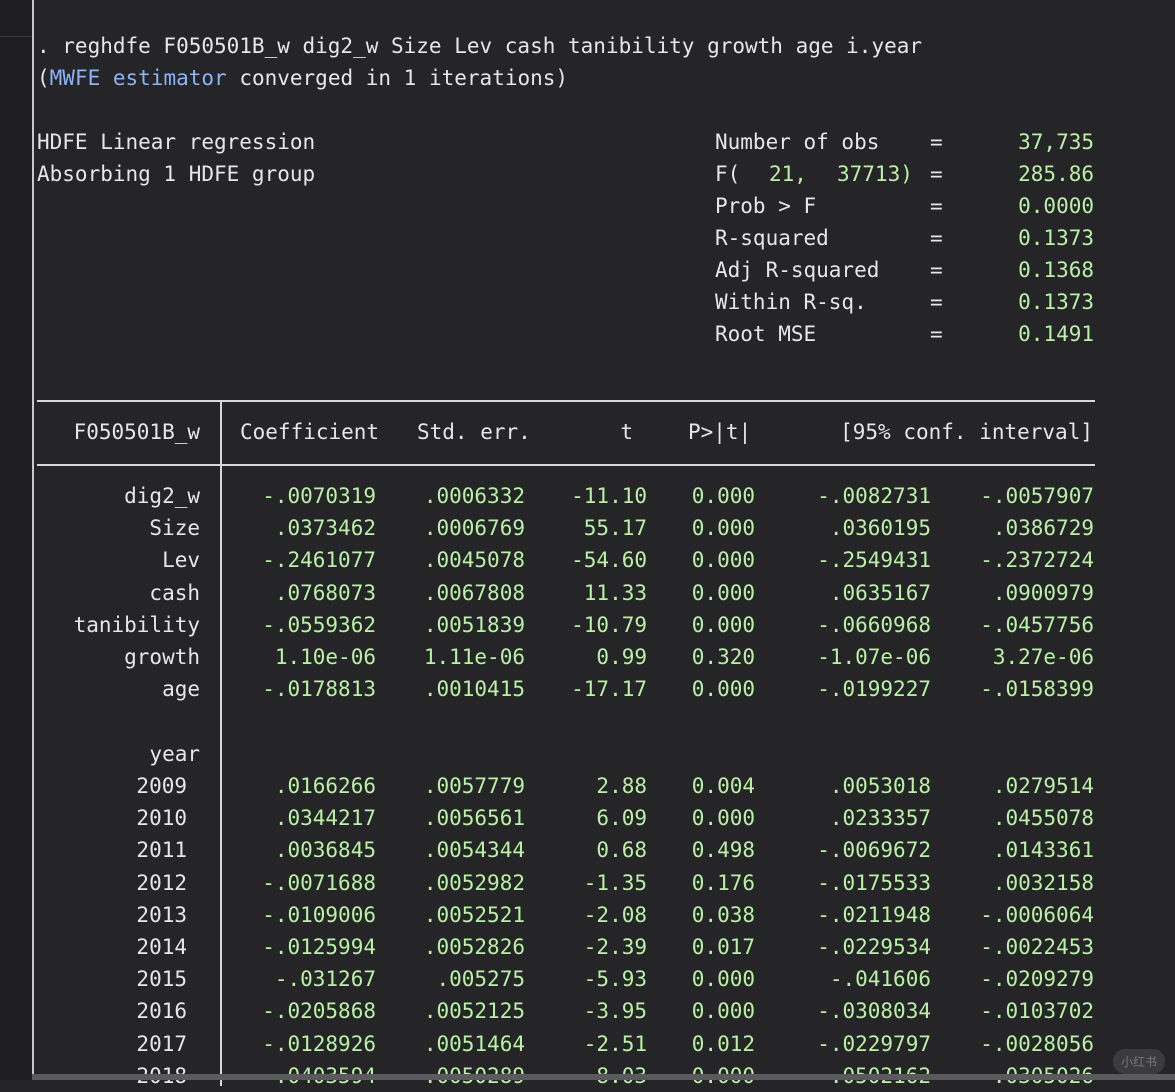 This screenshot has height=1092, width=1175. I want to click on cell-value: -.0006064, so click(1037, 914).